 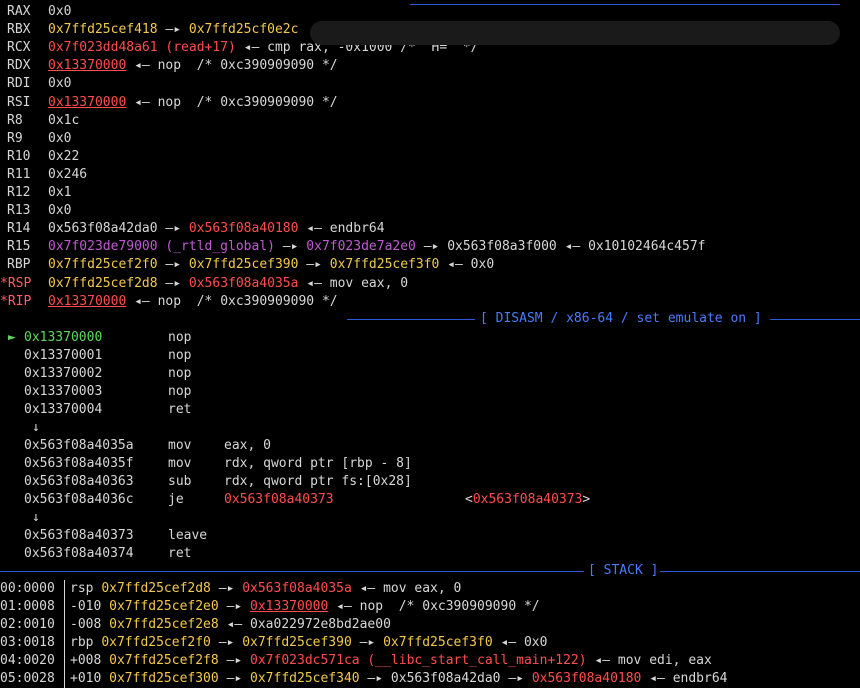 What do you see at coordinates (430, 103) in the screenshot?
I see `register-row: RSI 0x13370000 ◂— nop /* 0xc390909090 */` at bounding box center [430, 103].